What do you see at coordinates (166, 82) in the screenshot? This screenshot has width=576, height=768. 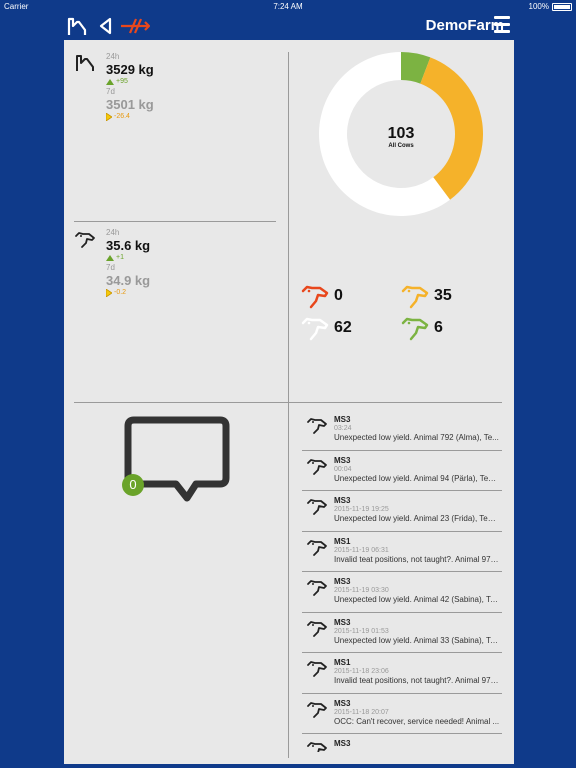 I see `milk-24h-delta: +95` at bounding box center [166, 82].